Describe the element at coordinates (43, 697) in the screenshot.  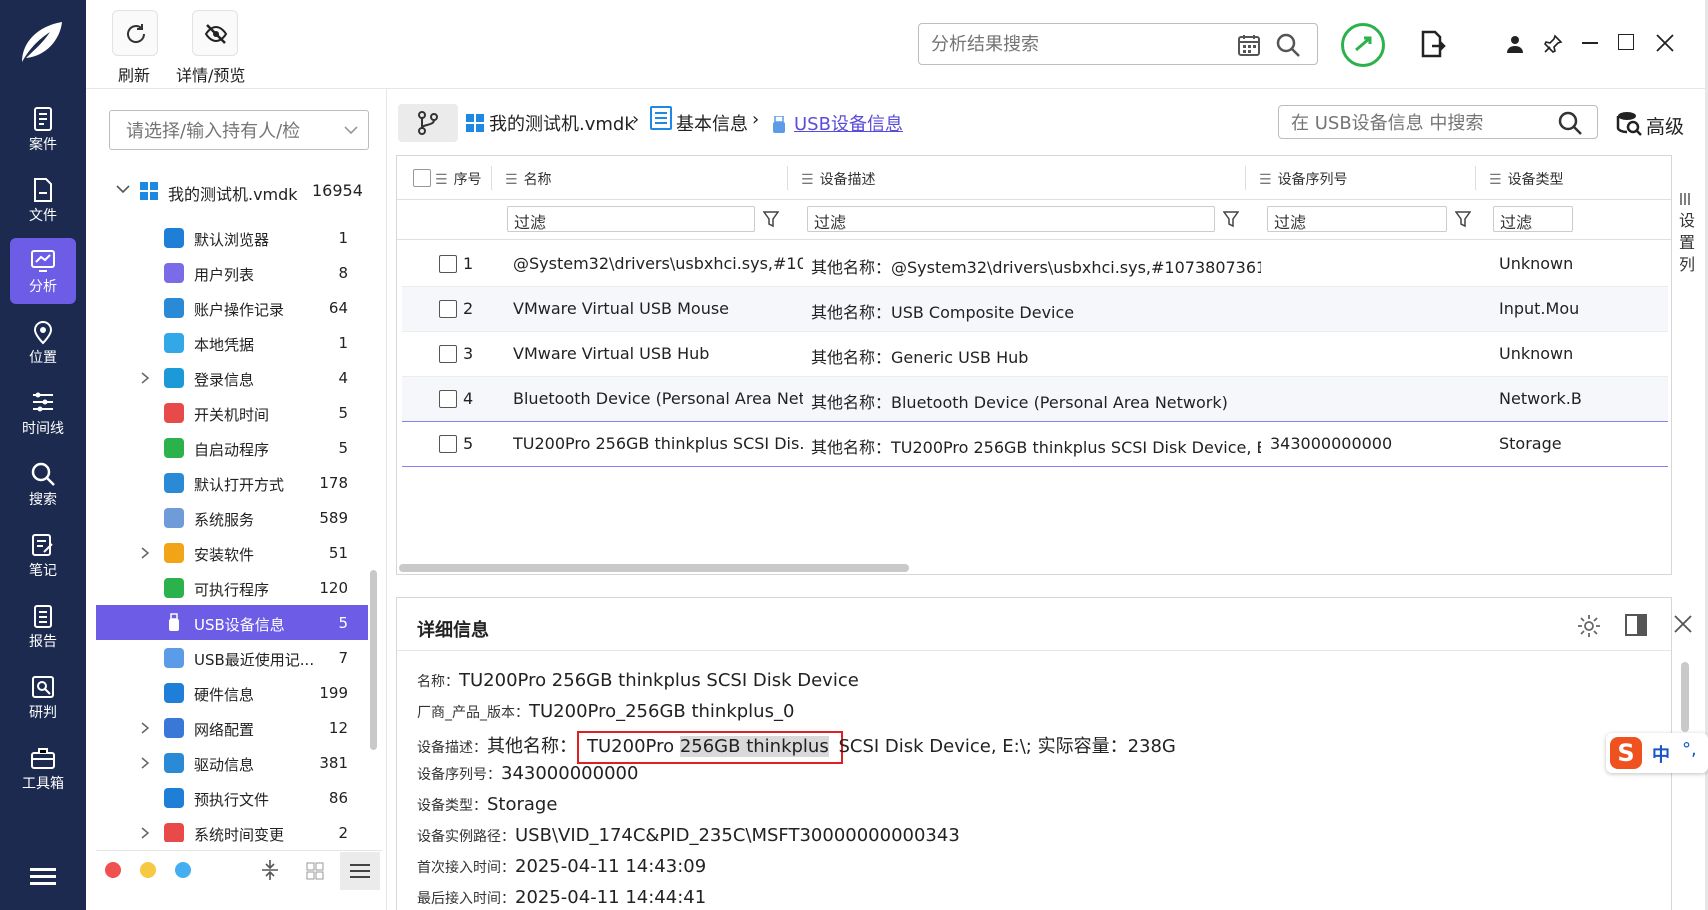
I see `nav-item-judge: 研判` at that location.